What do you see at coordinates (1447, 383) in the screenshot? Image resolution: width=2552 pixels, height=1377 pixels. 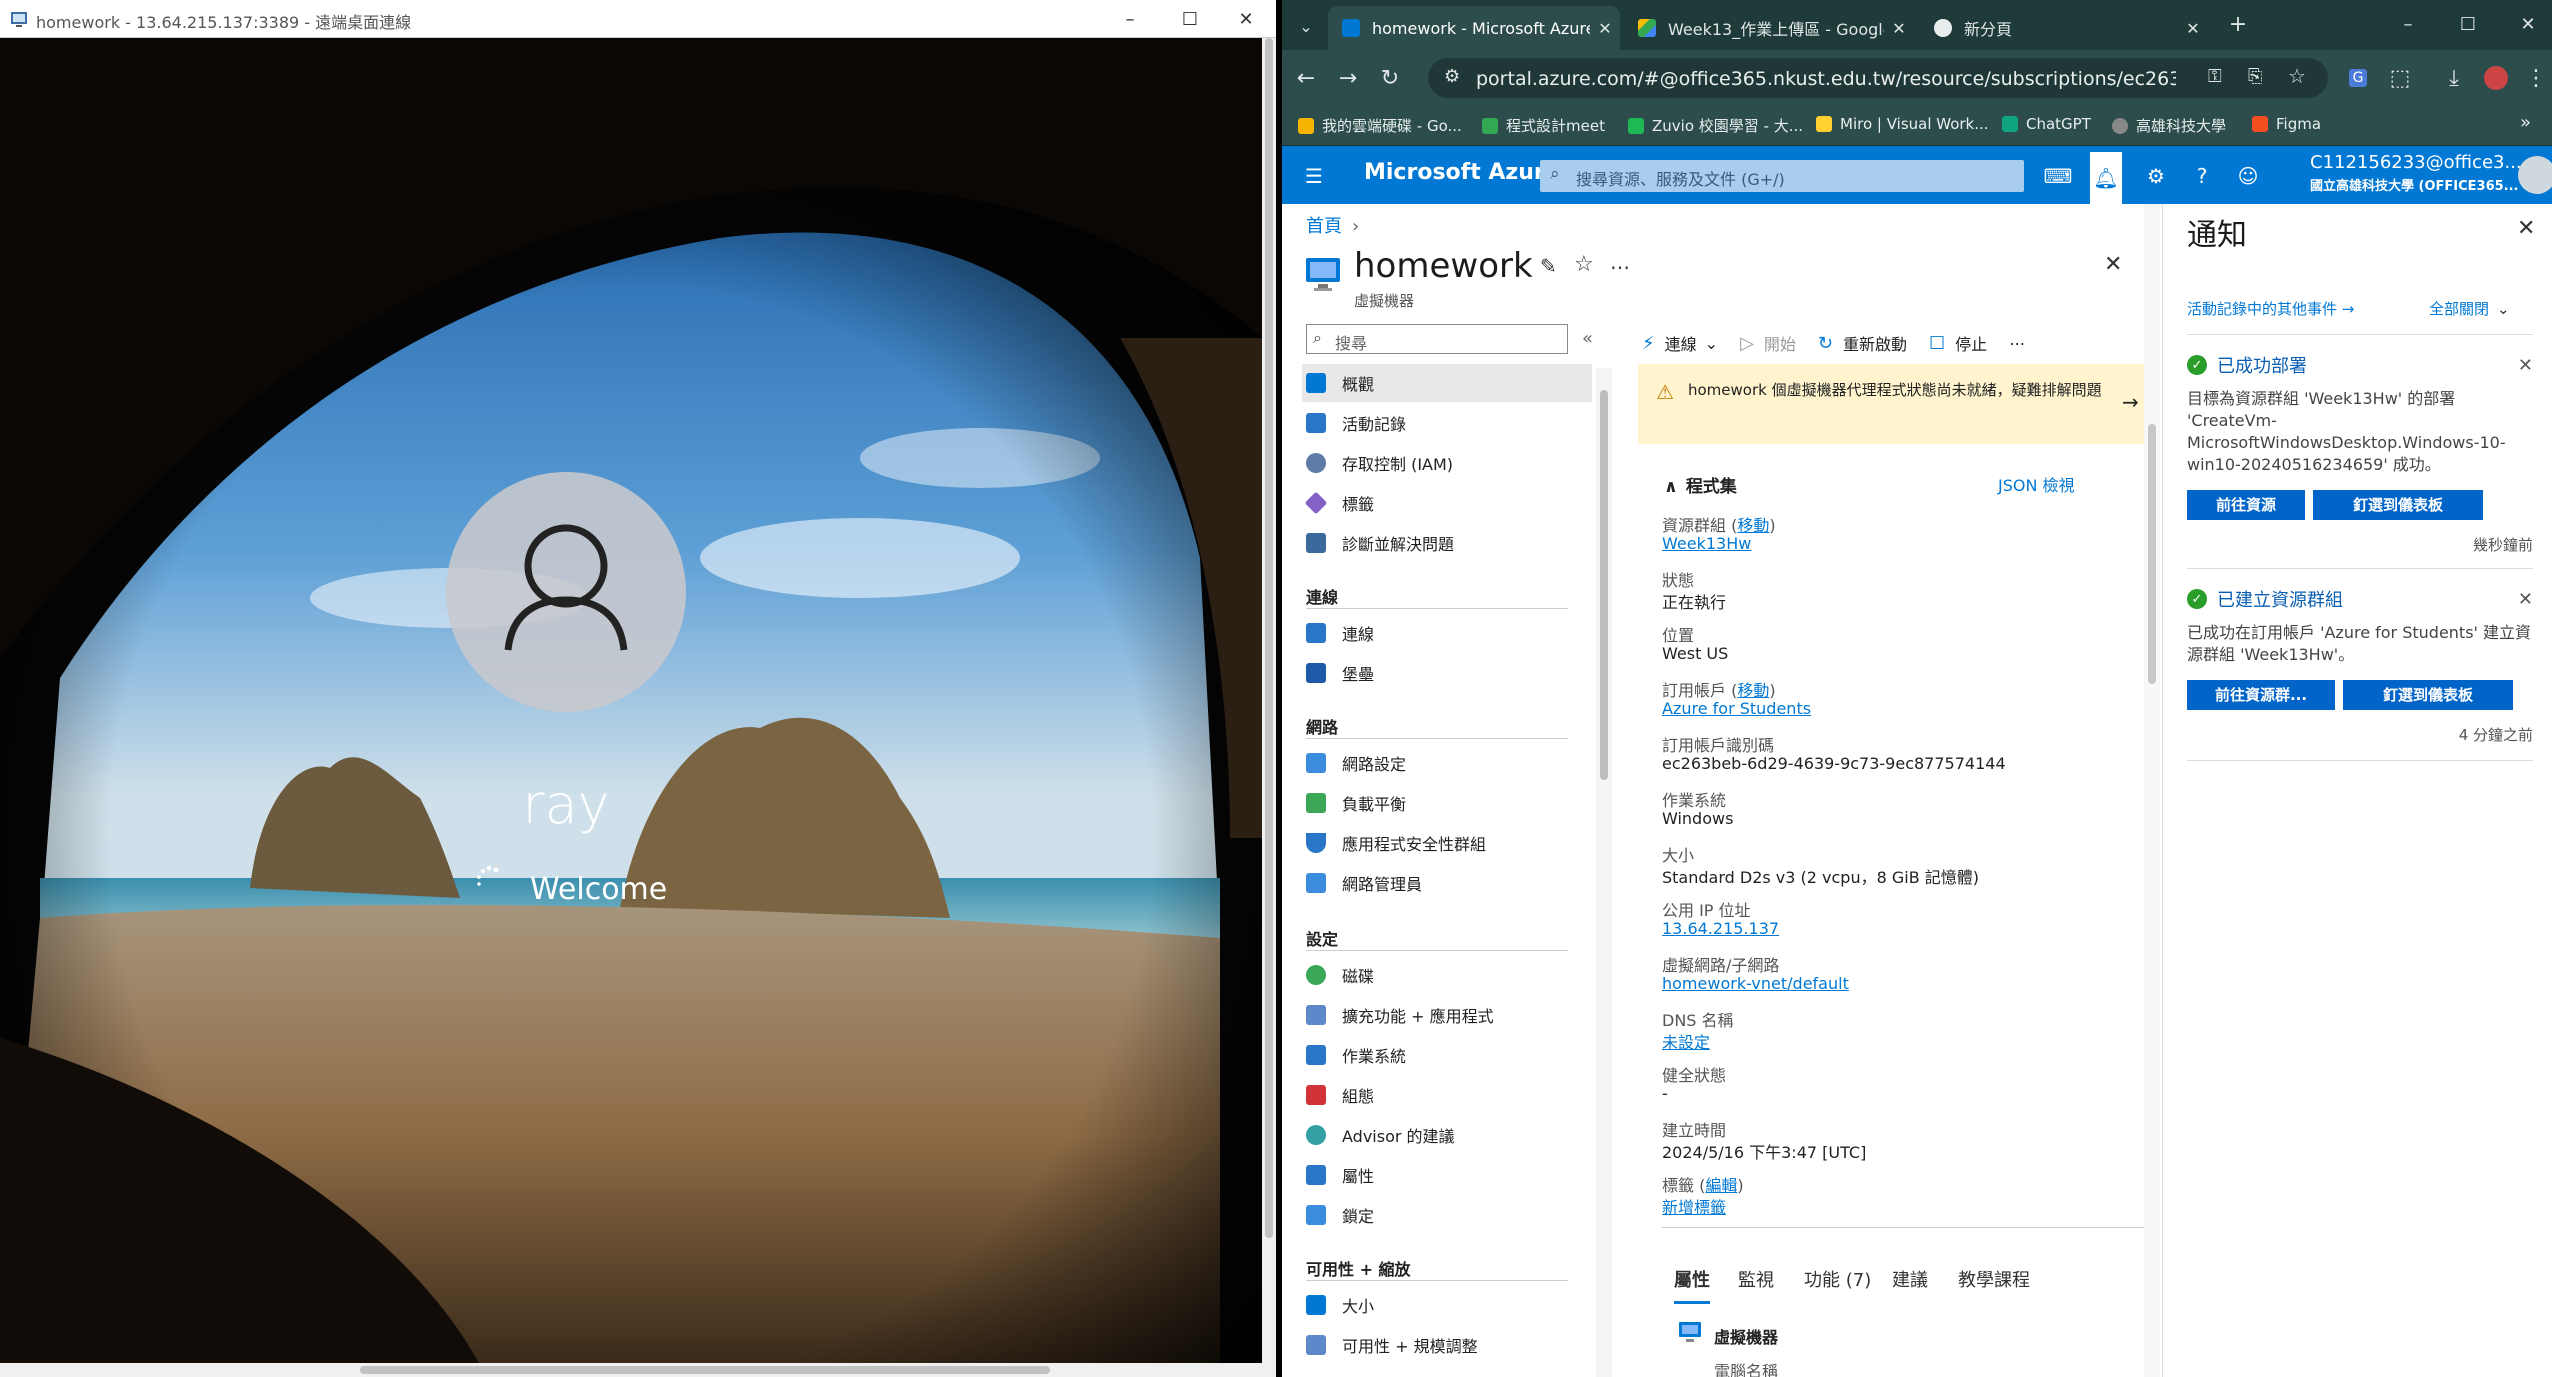 I see `menu-item-overview: 概觀` at bounding box center [1447, 383].